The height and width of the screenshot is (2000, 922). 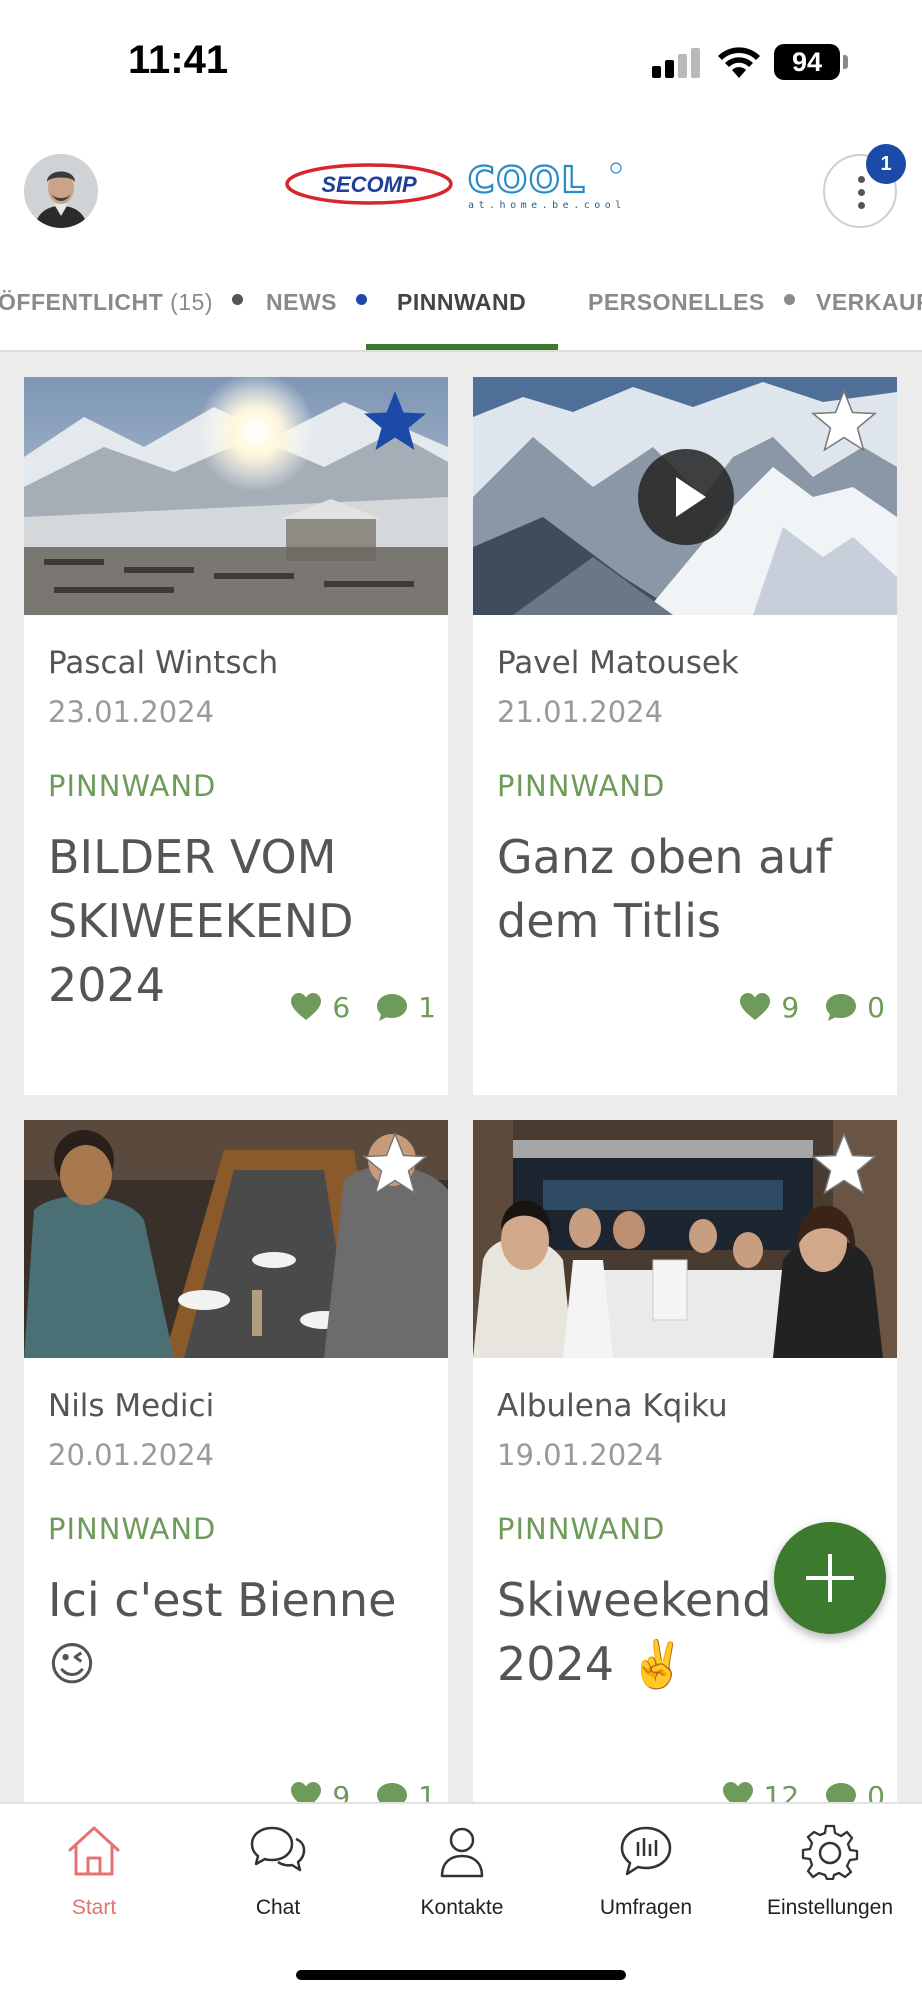 What do you see at coordinates (461, 65) in the screenshot?
I see `status-bar: 11:41 94` at bounding box center [461, 65].